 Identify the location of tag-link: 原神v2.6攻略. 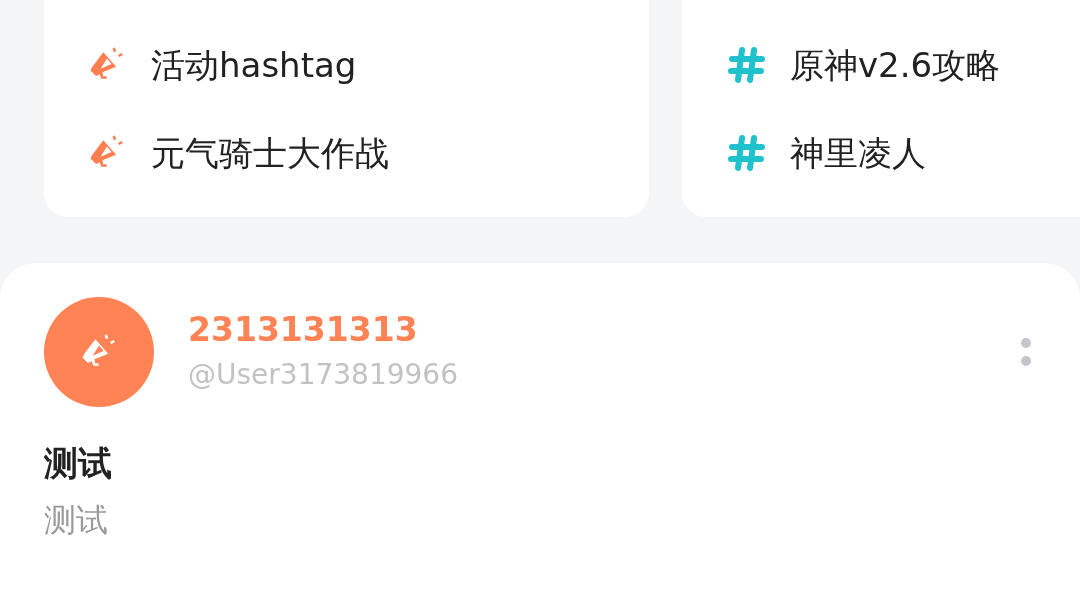
(895, 65).